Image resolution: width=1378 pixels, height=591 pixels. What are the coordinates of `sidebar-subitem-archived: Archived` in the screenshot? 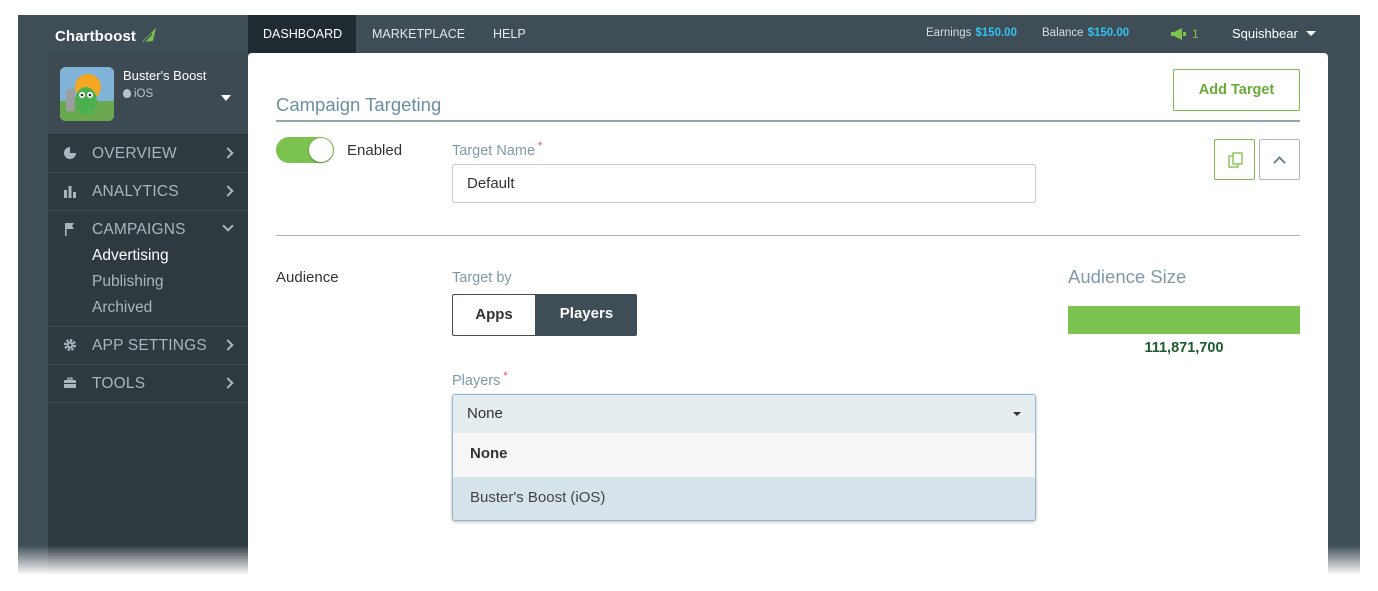 It's located at (122, 308).